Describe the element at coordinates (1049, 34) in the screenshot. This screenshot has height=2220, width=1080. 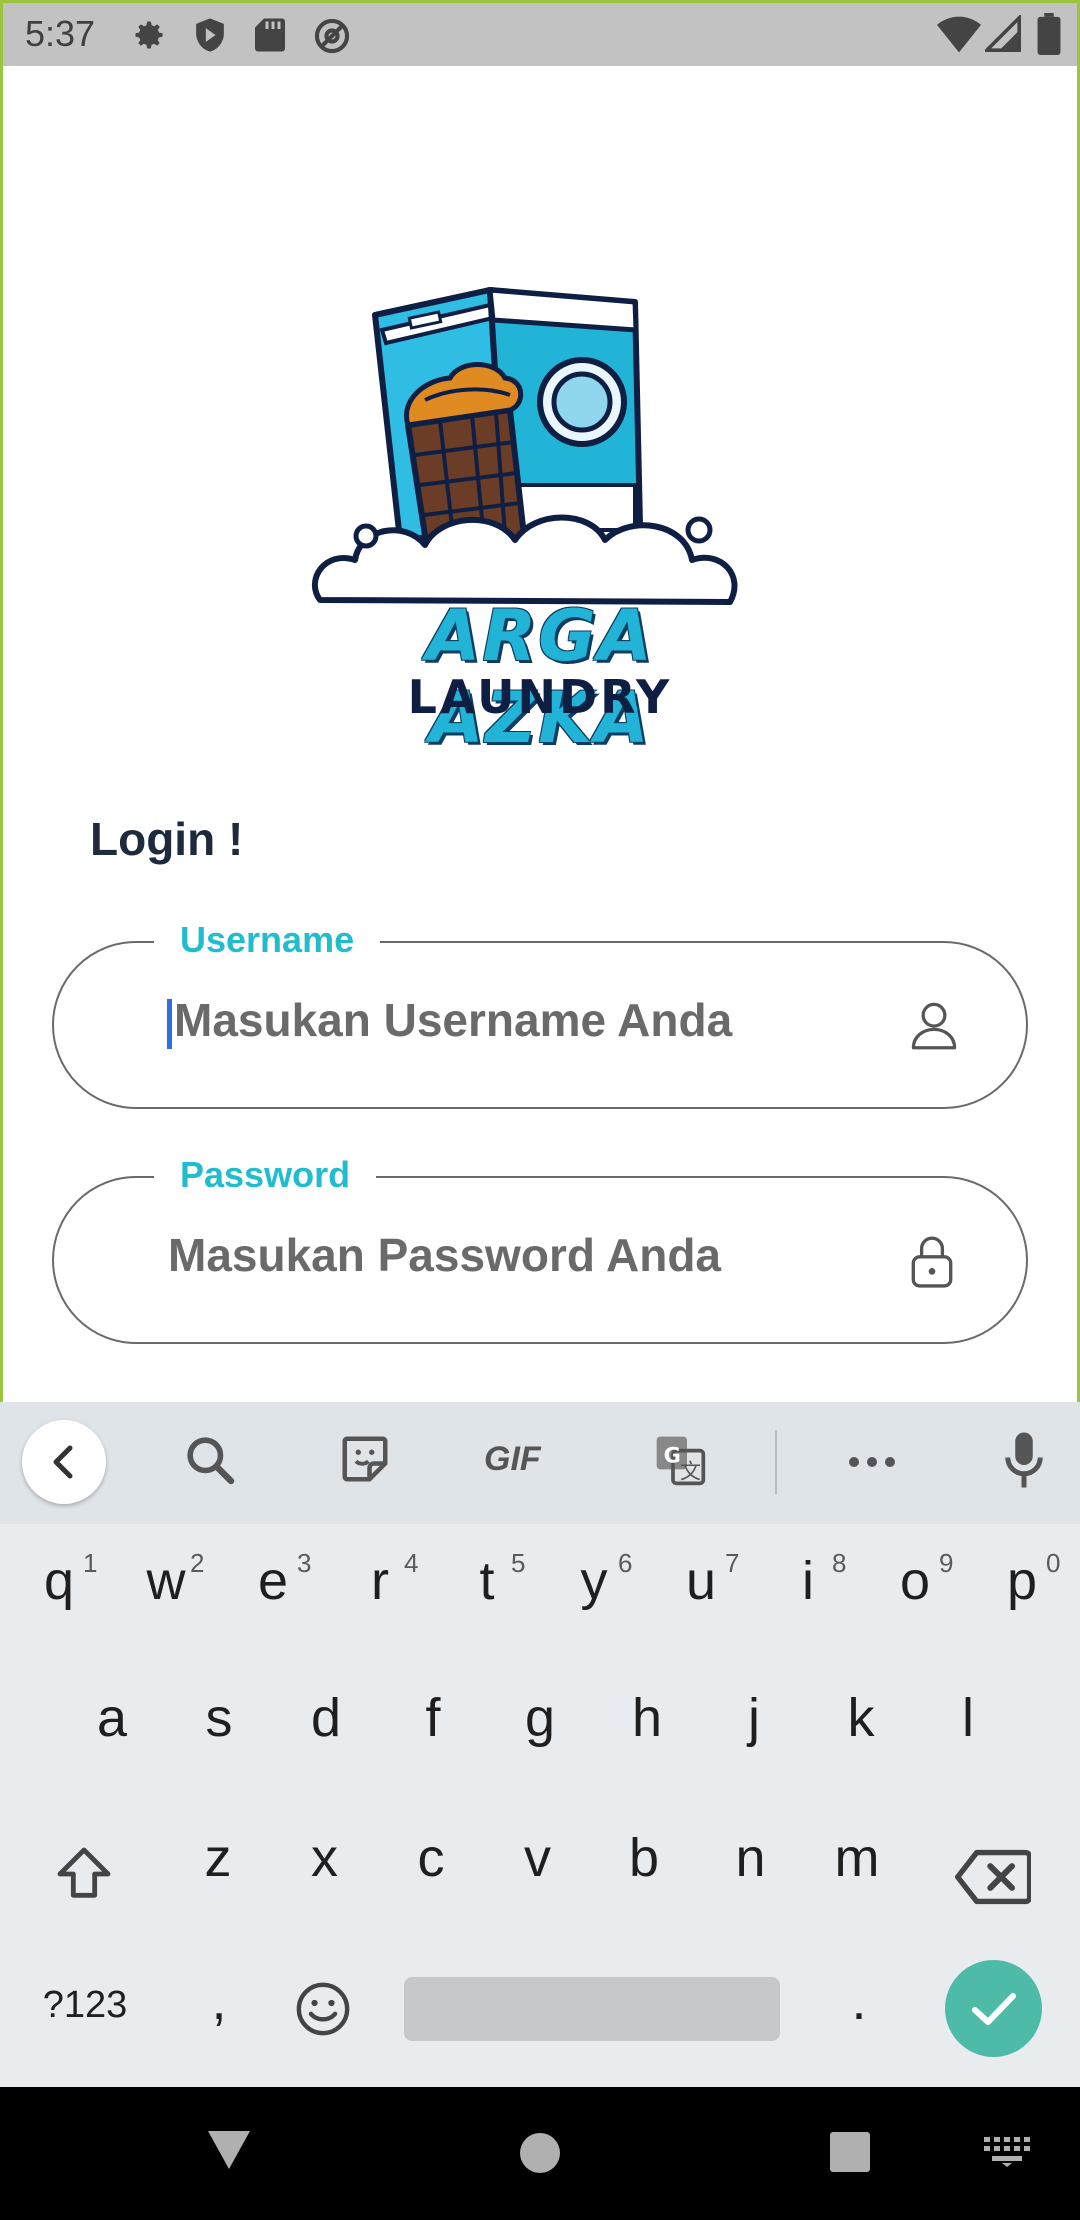
I see `battery-icon` at that location.